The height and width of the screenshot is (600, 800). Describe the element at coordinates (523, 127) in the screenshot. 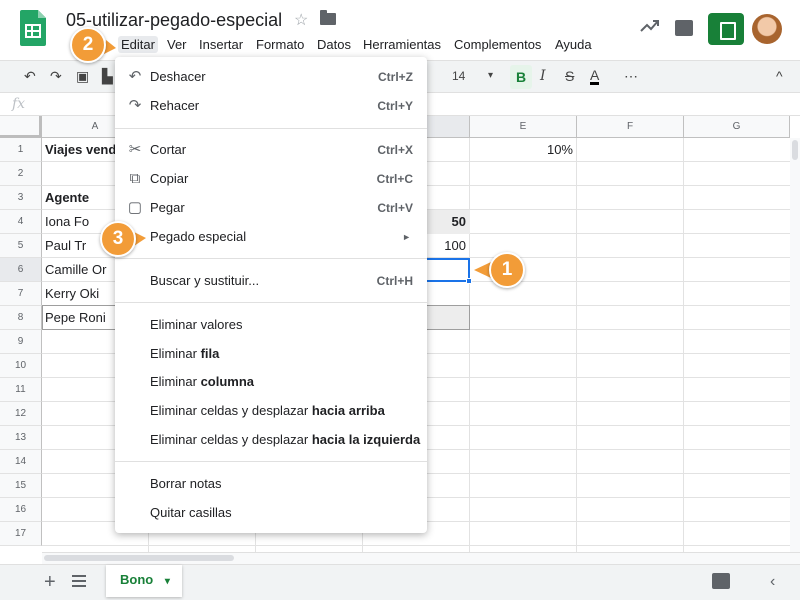

I see `column-header-e: E` at that location.